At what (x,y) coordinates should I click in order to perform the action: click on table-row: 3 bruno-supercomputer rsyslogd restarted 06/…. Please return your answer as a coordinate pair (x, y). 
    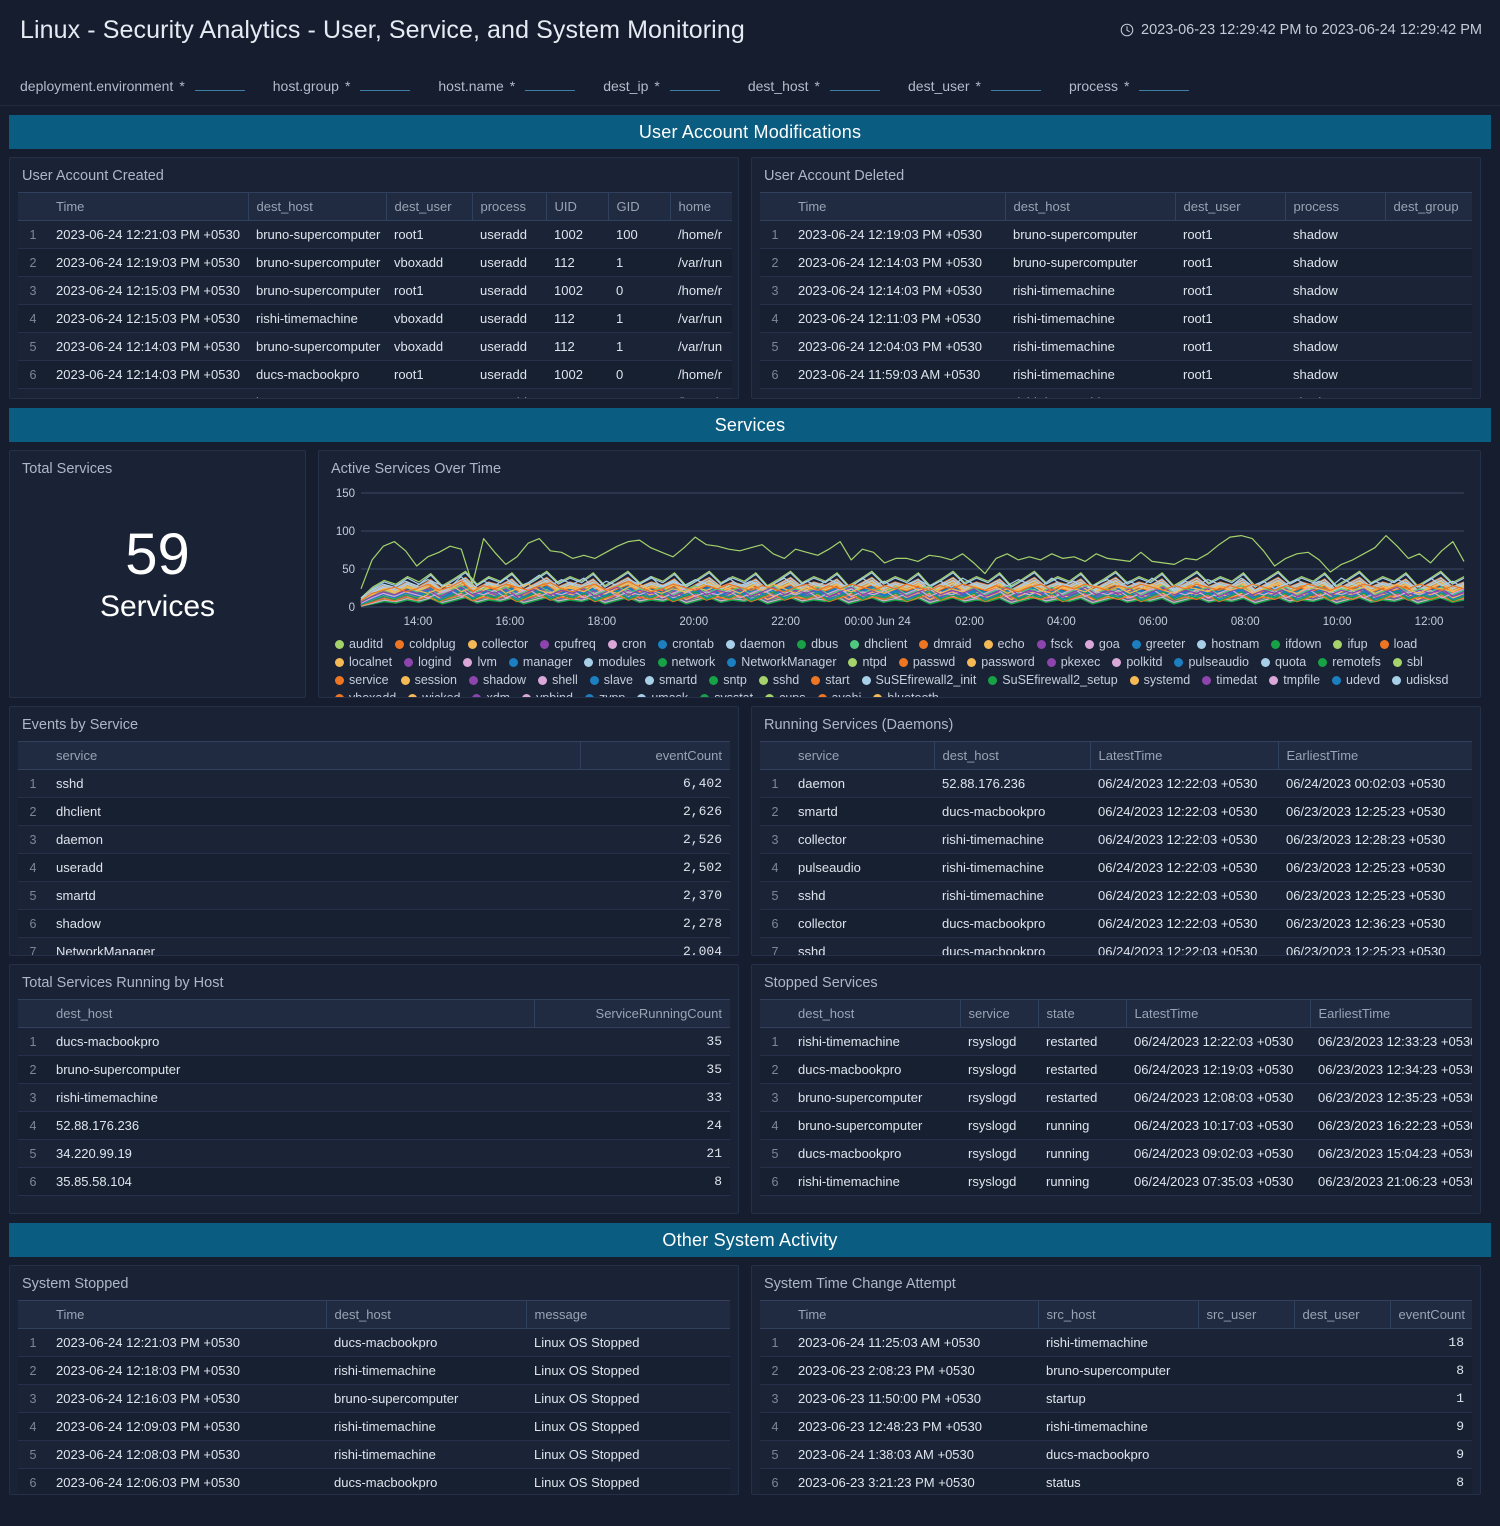
    Looking at the image, I should click on (1116, 1097).